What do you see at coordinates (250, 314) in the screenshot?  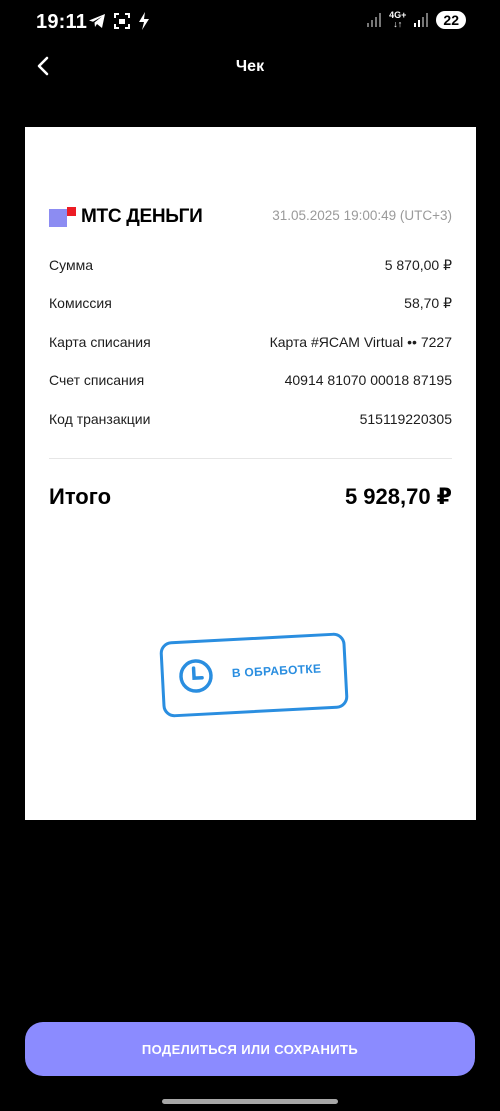 I see `detail-row-fee: Комиссия 58,70 ₽` at bounding box center [250, 314].